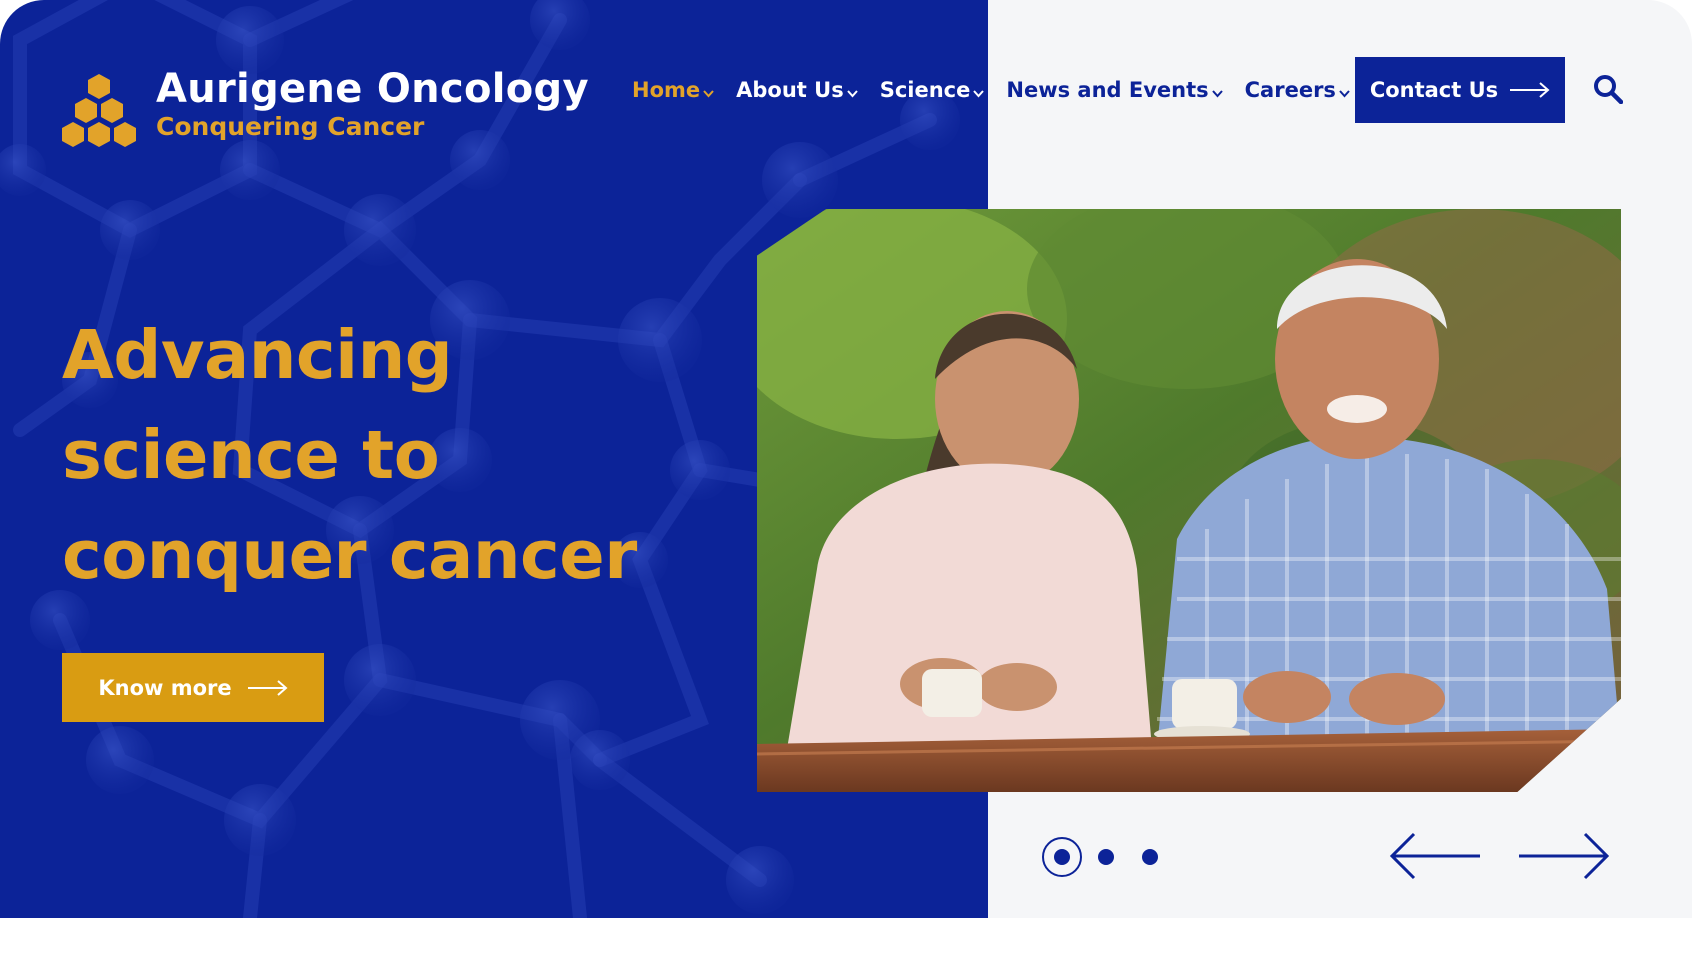  I want to click on slider-dot-active-ring, so click(1062, 857).